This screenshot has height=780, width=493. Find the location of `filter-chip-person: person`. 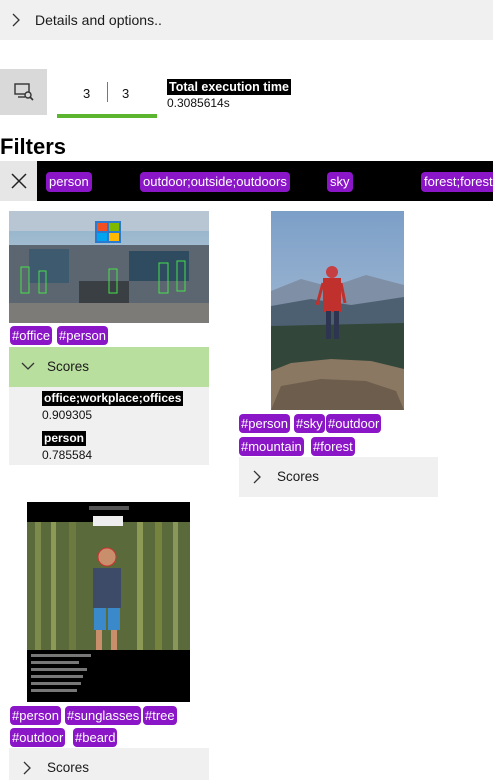

filter-chip-person: person is located at coordinates (69, 182).